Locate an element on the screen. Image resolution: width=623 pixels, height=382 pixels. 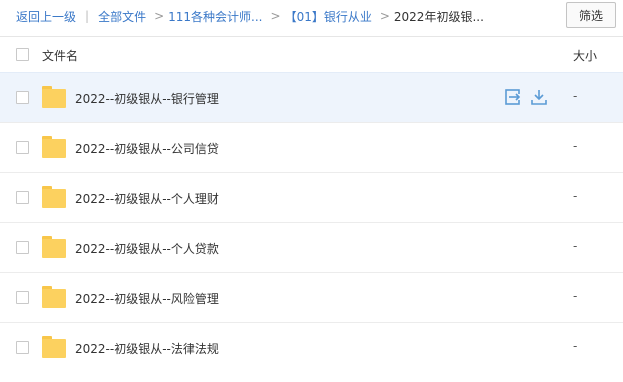
table-row: 2022--初级银从--法律法规 - is located at coordinates (311, 347).